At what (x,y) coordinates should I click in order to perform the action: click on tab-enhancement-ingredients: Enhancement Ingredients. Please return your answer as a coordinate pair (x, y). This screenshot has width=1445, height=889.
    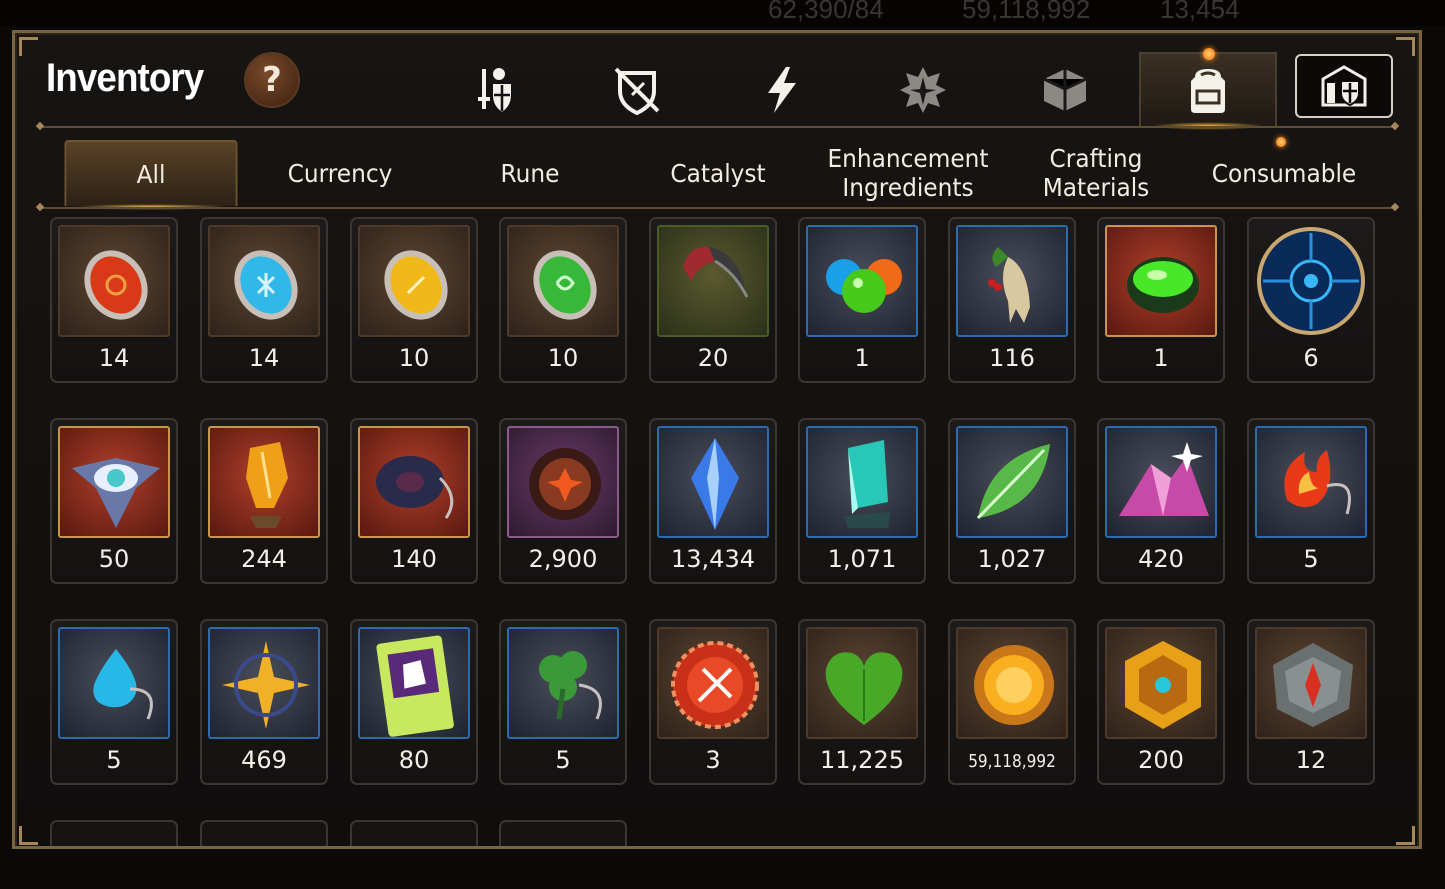
    Looking at the image, I should click on (908, 173).